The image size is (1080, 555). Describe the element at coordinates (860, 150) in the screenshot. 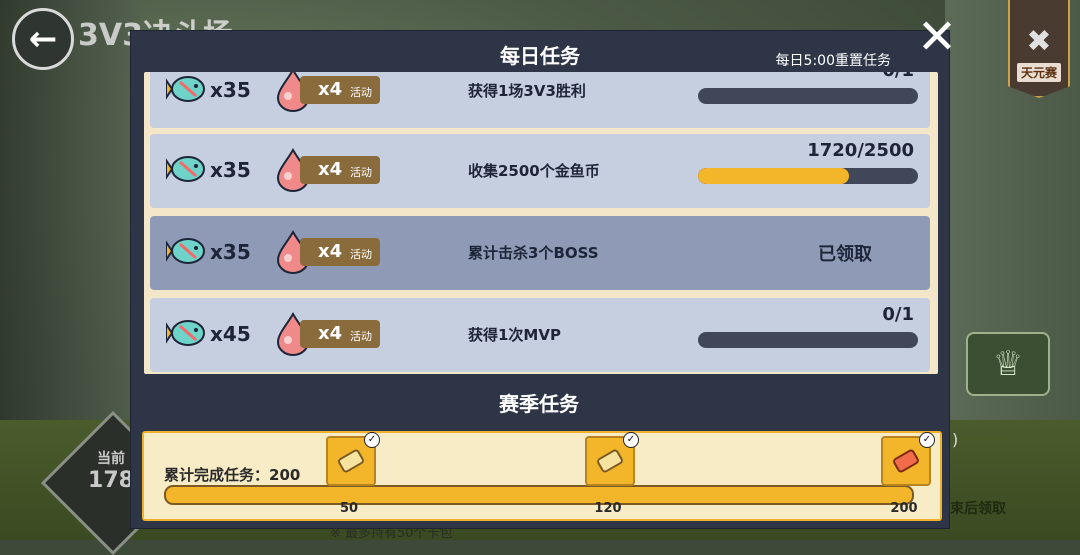

I see `progress-text: 1720/2500` at that location.